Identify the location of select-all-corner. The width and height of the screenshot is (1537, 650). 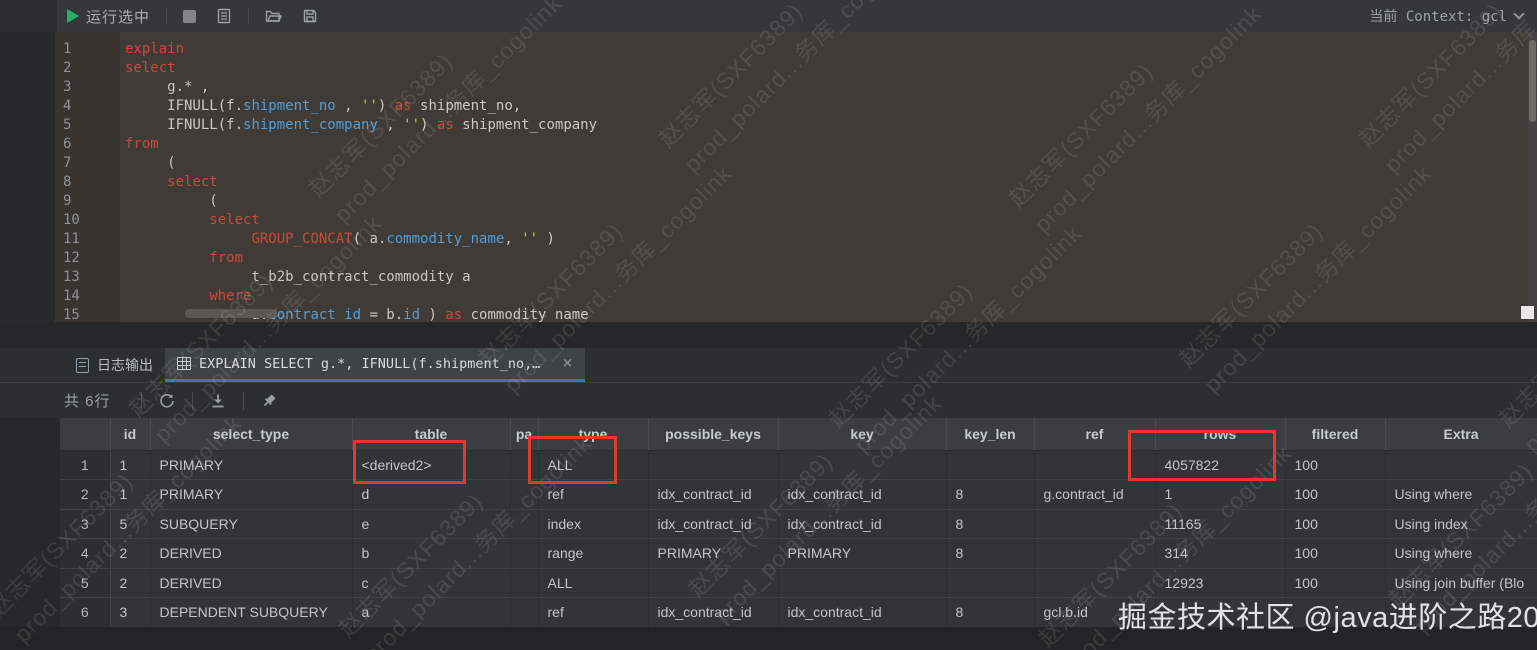
(85, 434).